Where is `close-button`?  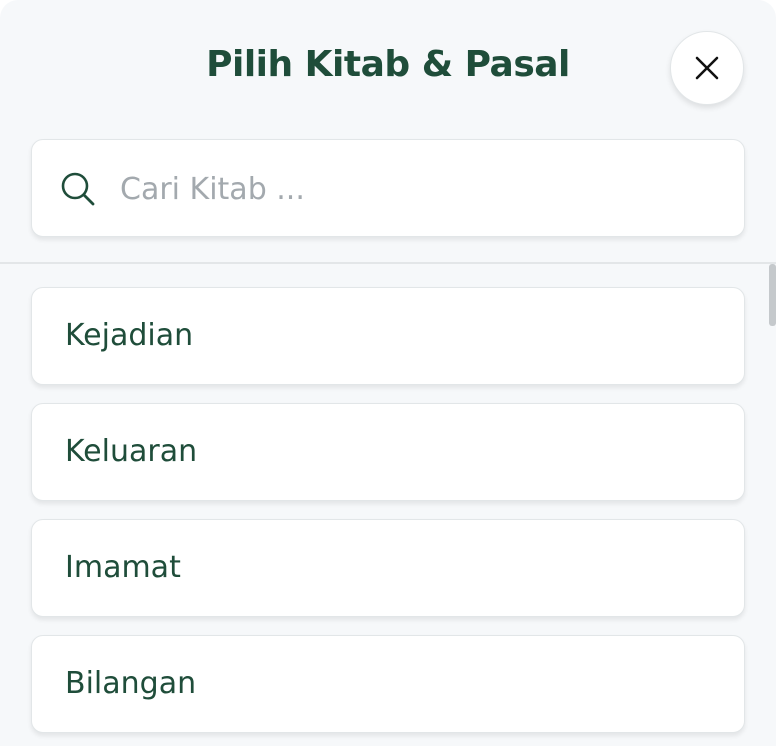 close-button is located at coordinates (707, 68).